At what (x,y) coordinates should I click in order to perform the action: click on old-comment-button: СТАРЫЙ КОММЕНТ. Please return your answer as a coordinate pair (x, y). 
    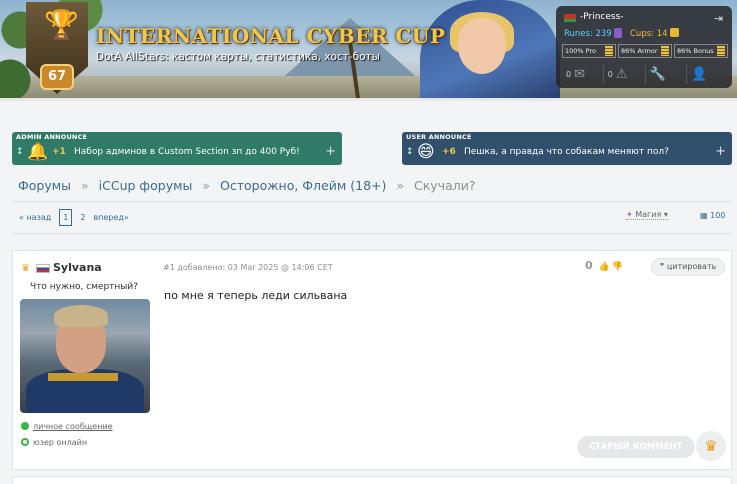
    Looking at the image, I should click on (636, 447).